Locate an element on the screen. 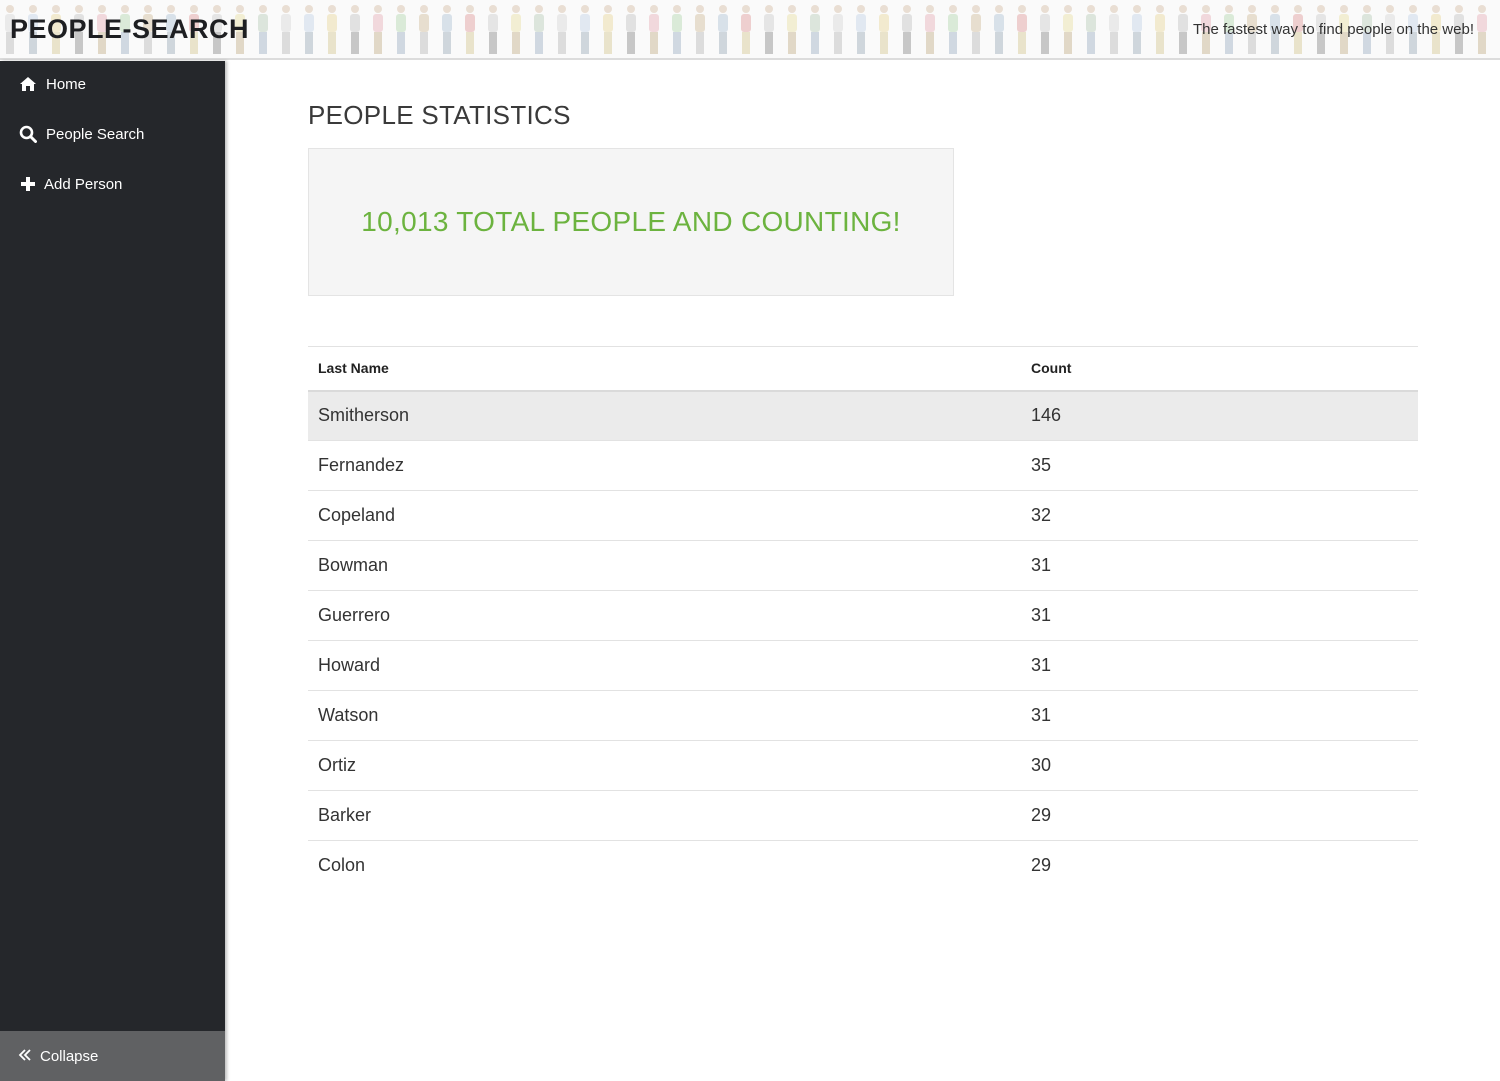 Image resolution: width=1500 pixels, height=1081 pixels. table-row: Fernandez 35 is located at coordinates (863, 465).